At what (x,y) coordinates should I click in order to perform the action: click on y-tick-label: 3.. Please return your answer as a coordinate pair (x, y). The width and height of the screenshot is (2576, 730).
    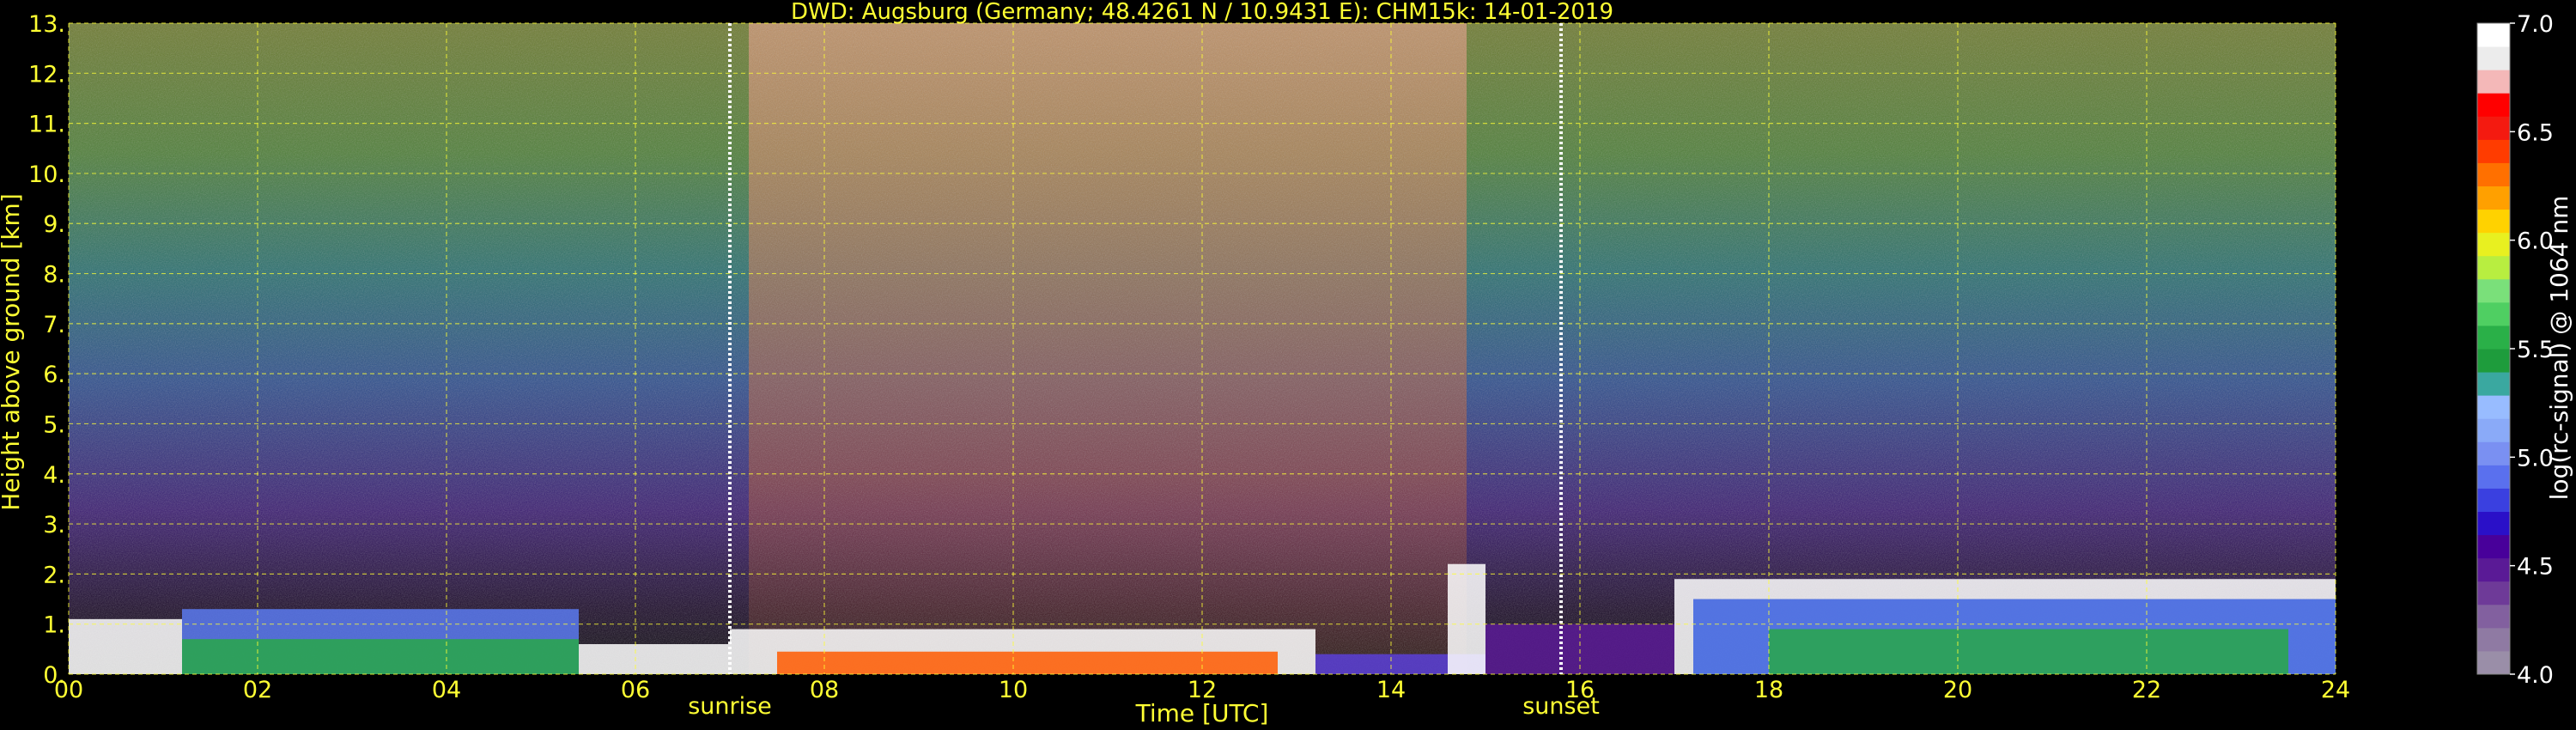
    Looking at the image, I should click on (54, 525).